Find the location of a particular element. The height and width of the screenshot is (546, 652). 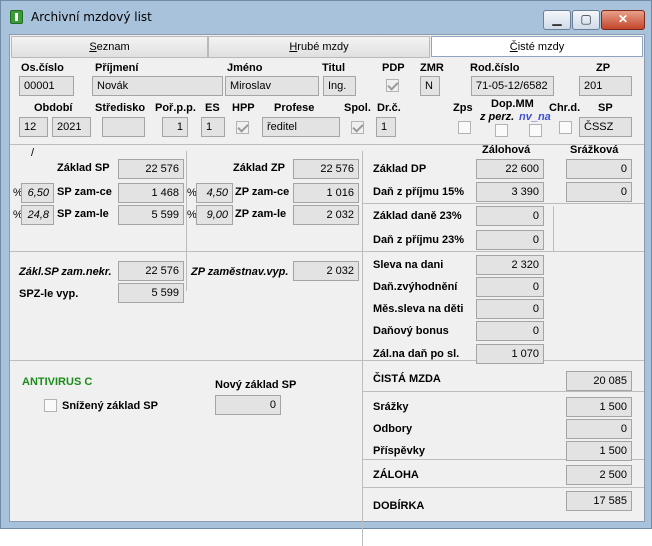

pdp-checkbox is located at coordinates (392, 85).